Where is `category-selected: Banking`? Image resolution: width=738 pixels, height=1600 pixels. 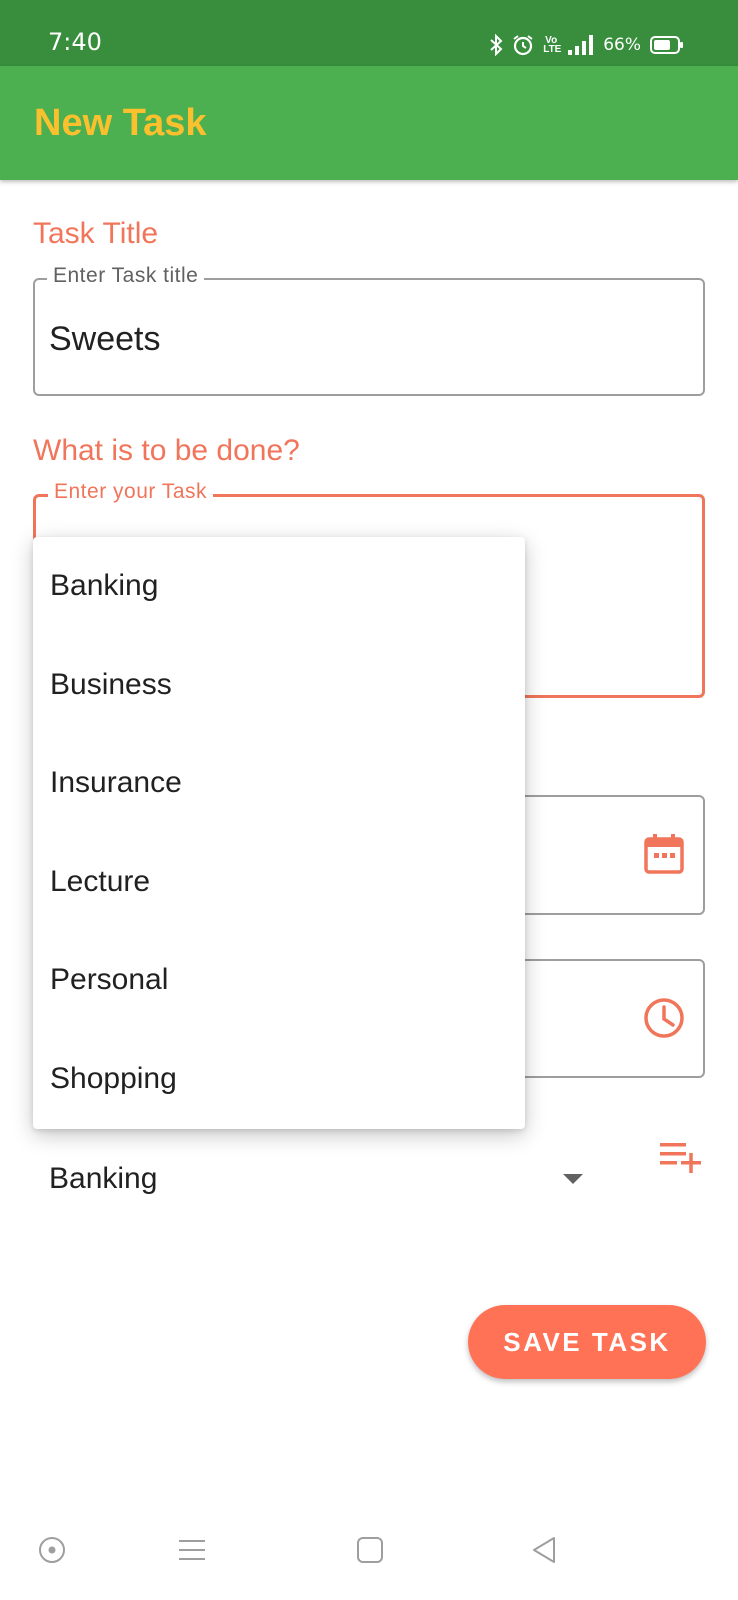 category-selected: Banking is located at coordinates (103, 1178).